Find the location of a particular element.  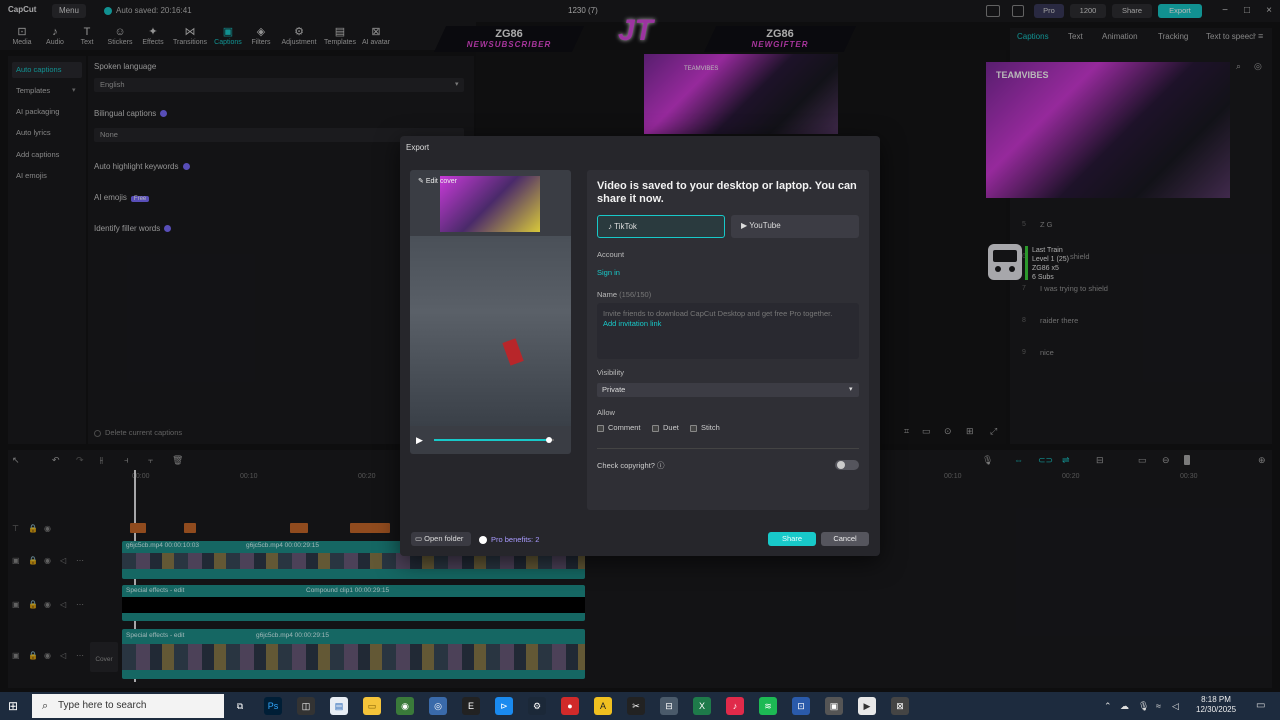

taskbar-clock: 8:18 PM 12/30/2025 is located at coordinates (1216, 705).